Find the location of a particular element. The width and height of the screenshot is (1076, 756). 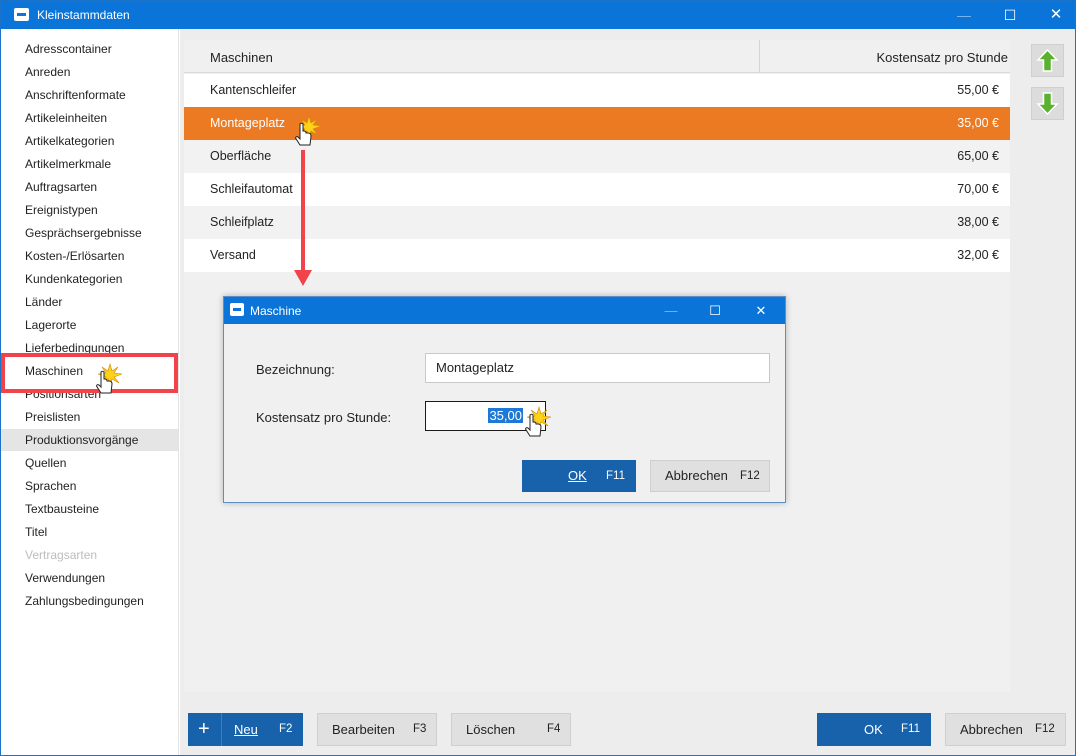

annotation-arrow is located at coordinates (303, 212).